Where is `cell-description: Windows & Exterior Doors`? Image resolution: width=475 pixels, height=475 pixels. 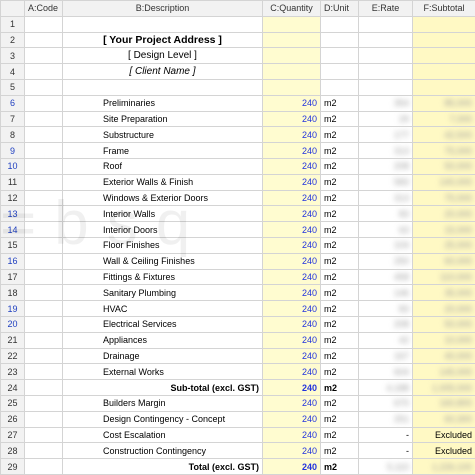 cell-description: Windows & Exterior Doors is located at coordinates (162, 198).